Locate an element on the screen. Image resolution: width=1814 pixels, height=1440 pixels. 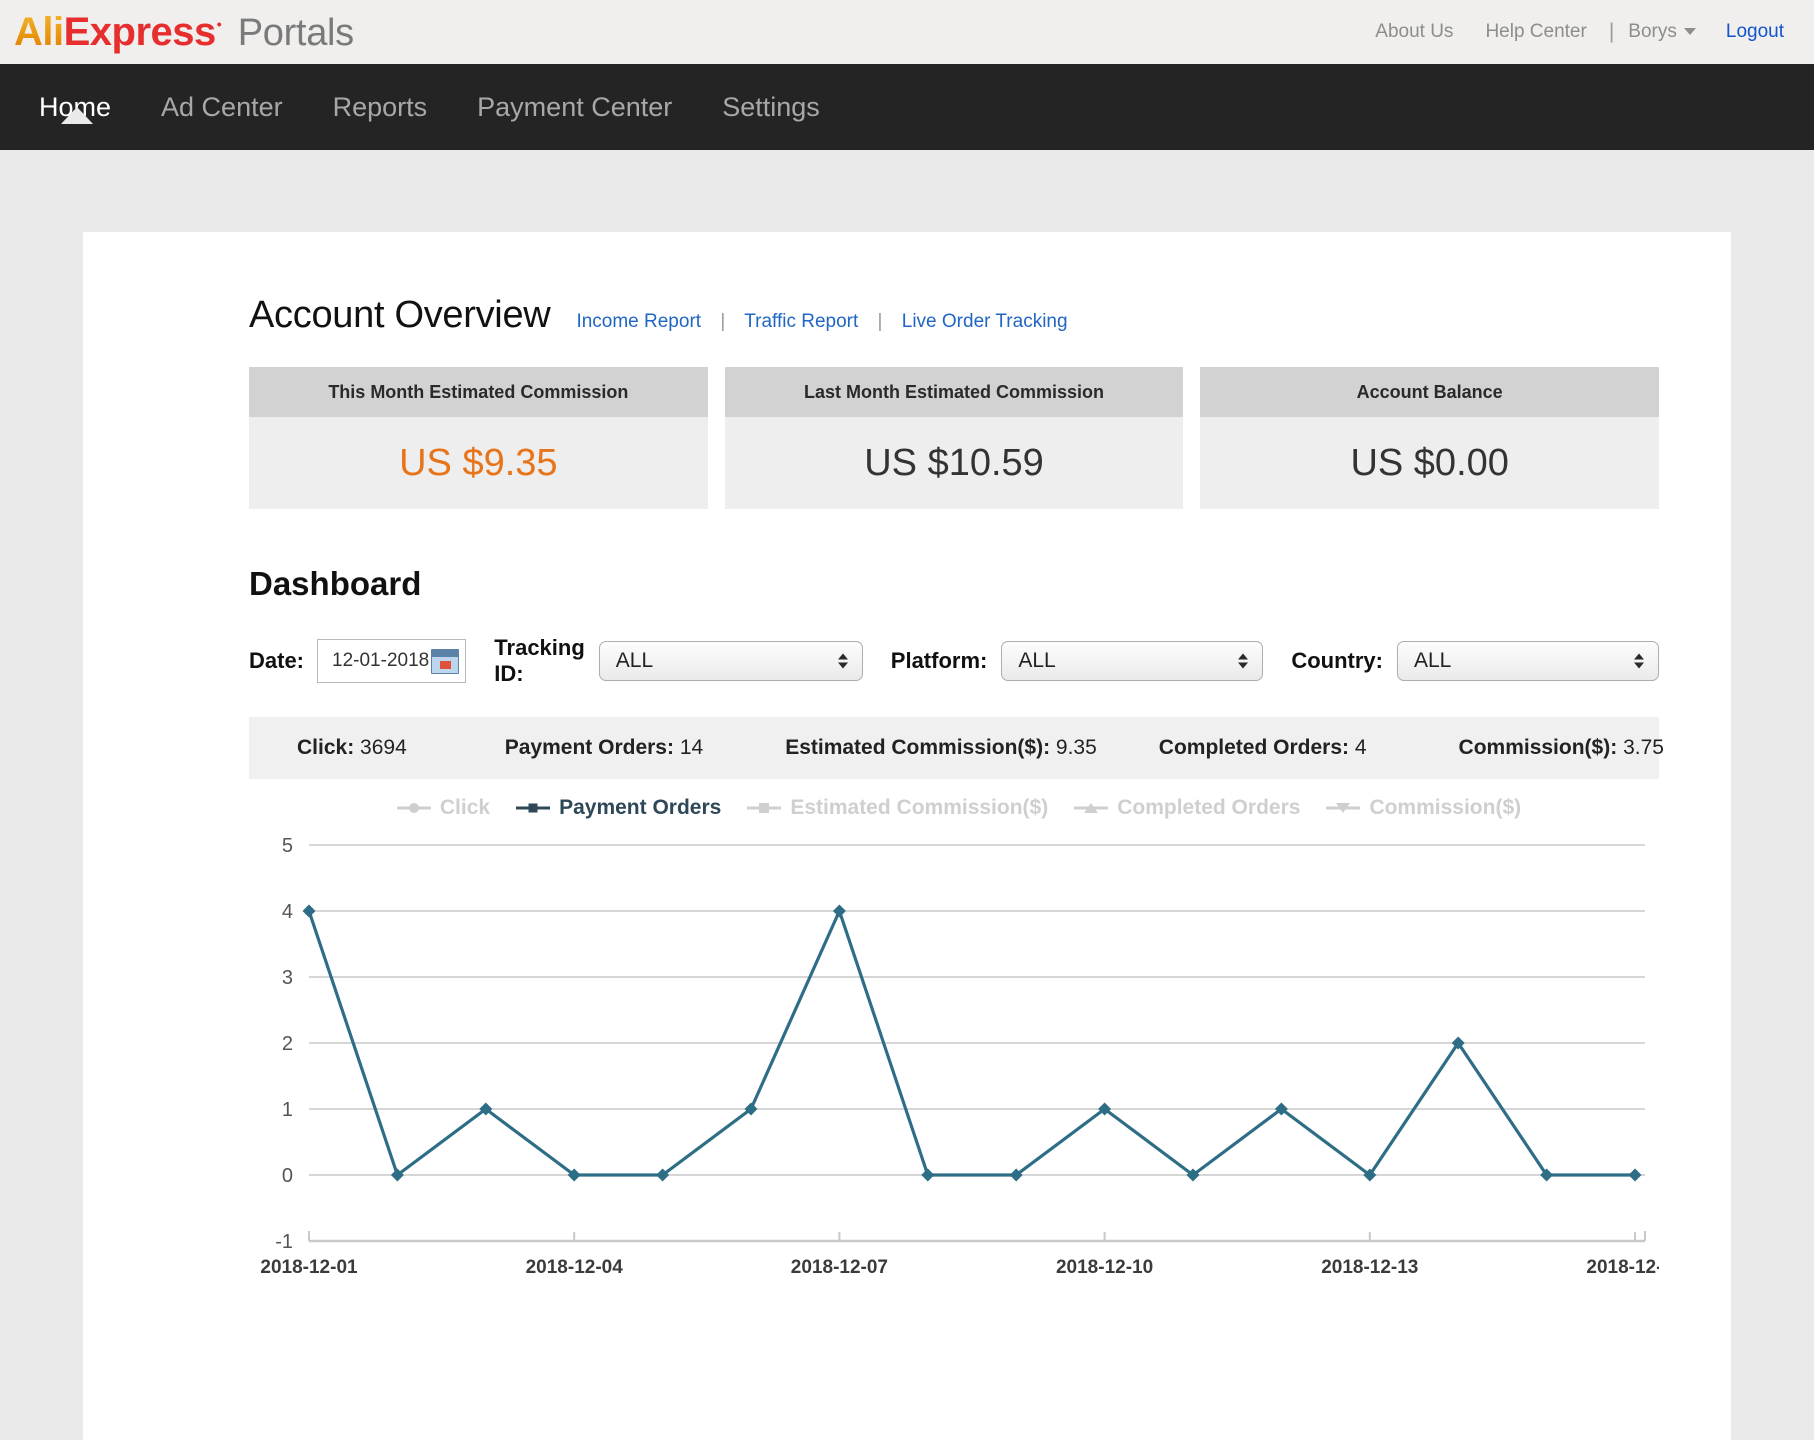
nav-item-ad-center-label: Ad Center is located at coordinates (222, 106).